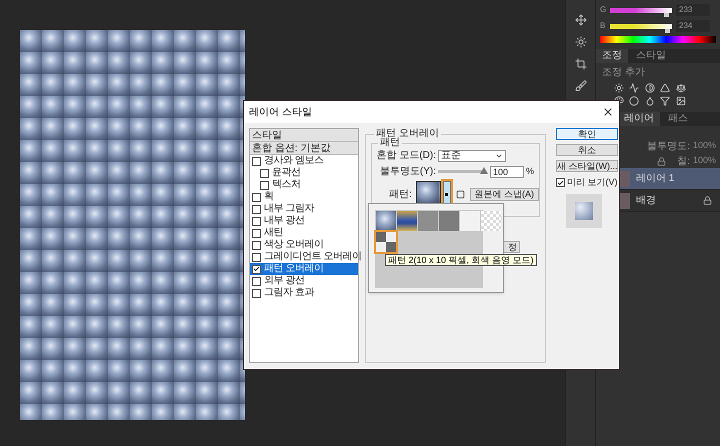  I want to click on style-list-item: 패턴 오버레이, so click(304, 269).